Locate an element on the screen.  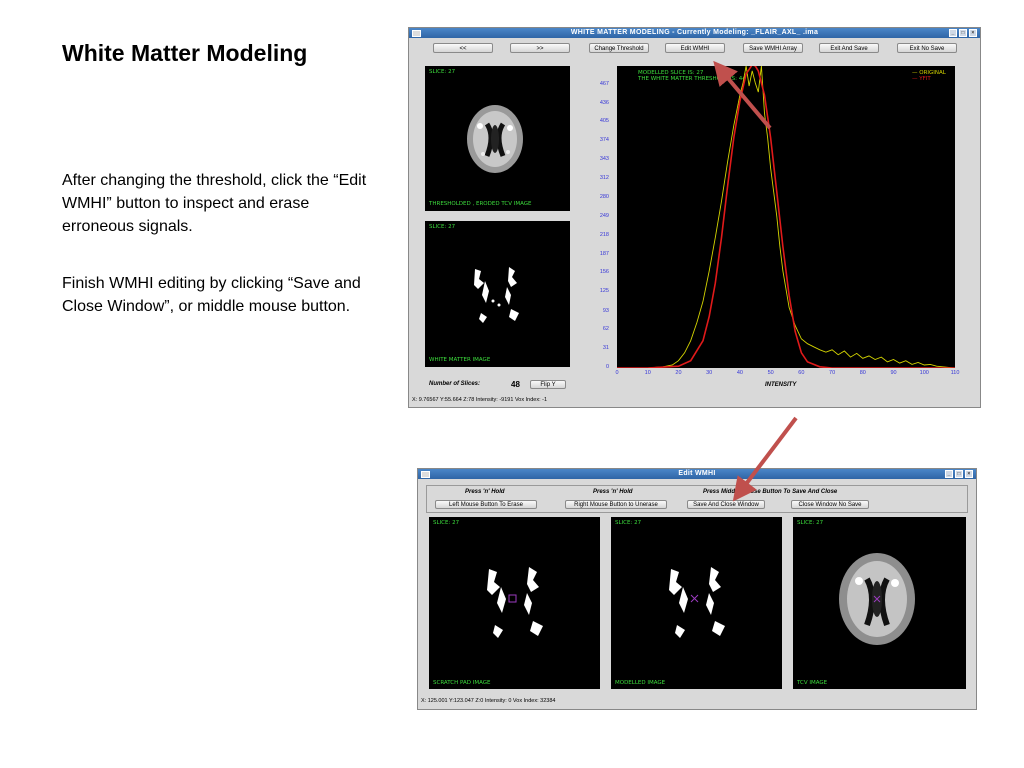
number-of-slices-value: 48 is located at coordinates (515, 384).